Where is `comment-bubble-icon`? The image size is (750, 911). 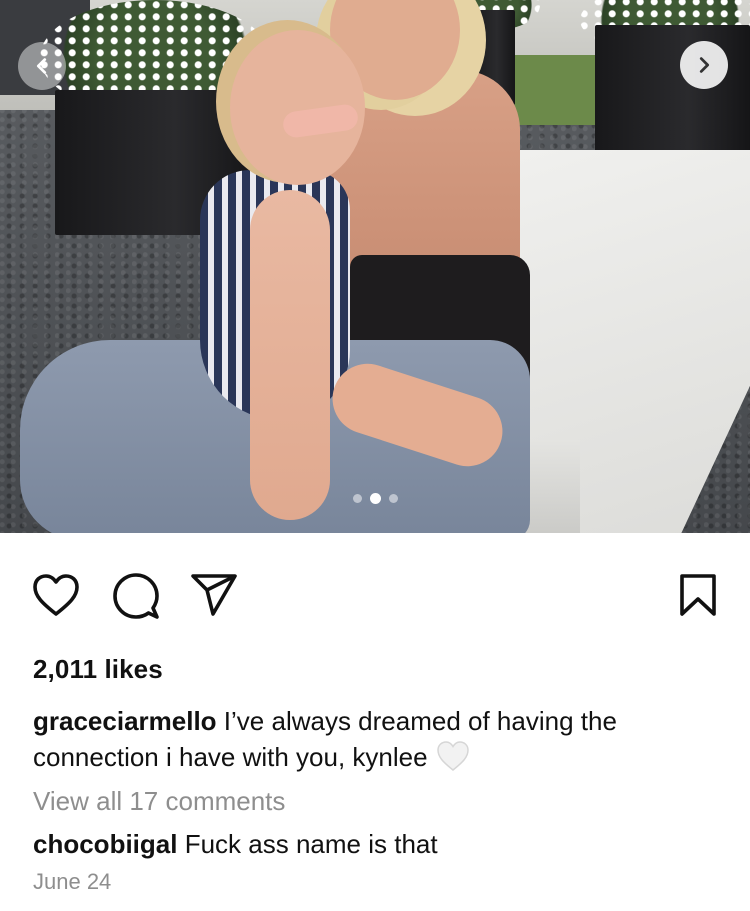
comment-bubble-icon is located at coordinates (136, 596).